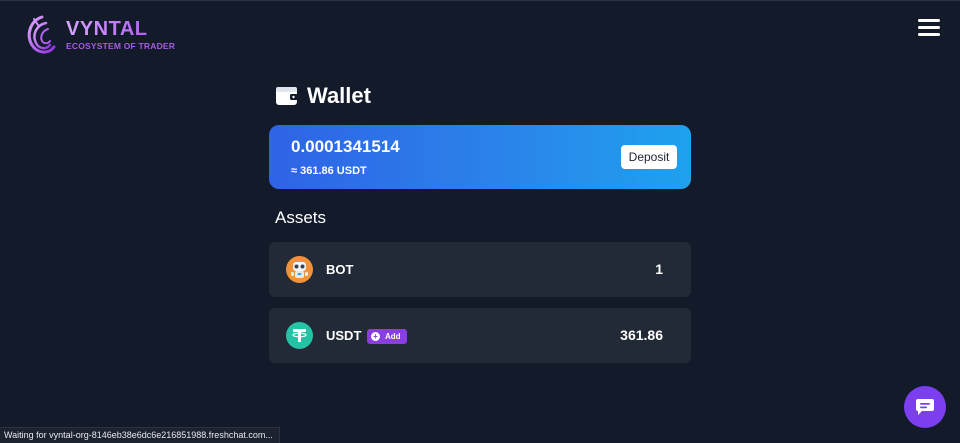  What do you see at coordinates (344, 335) in the screenshot?
I see `asset-name: USDT` at bounding box center [344, 335].